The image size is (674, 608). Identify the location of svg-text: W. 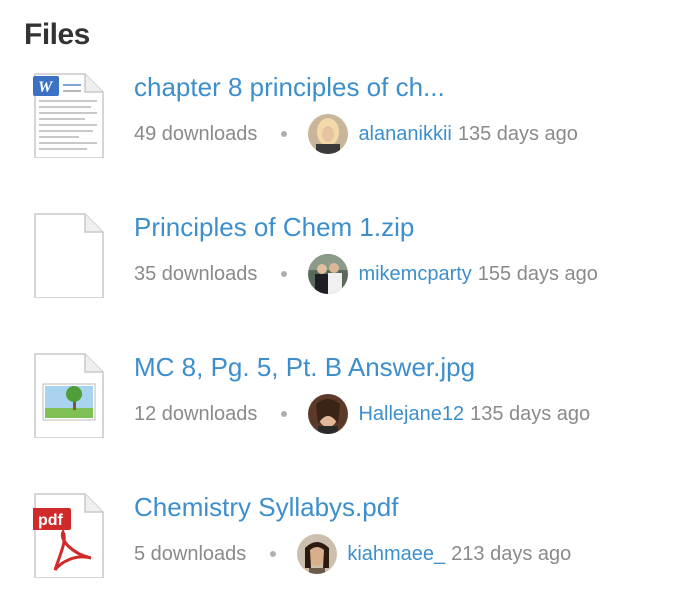
(46, 87).